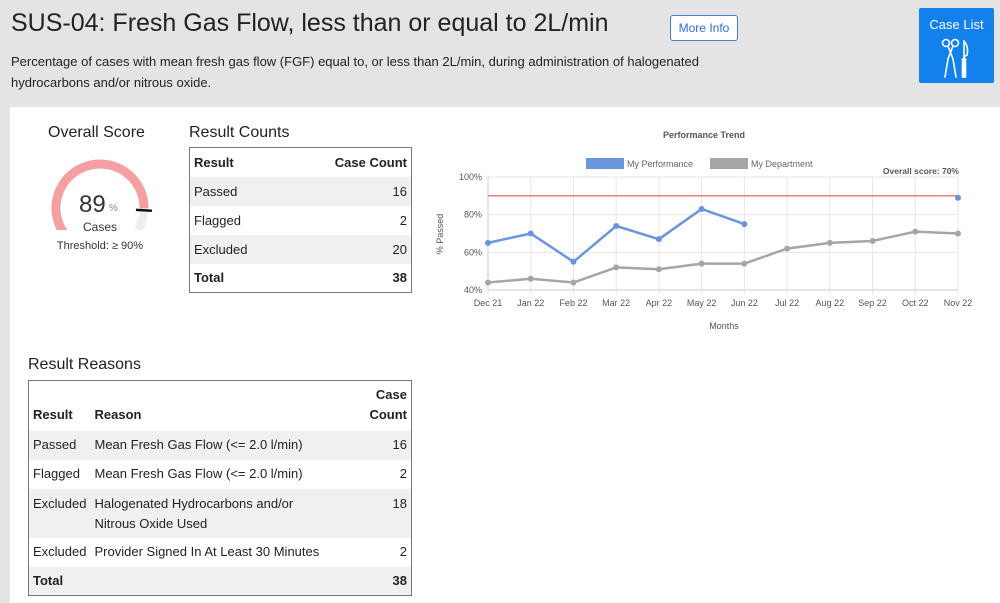 This screenshot has width=1000, height=603. Describe the element at coordinates (872, 303) in the screenshot. I see `x-tick-label: Sep 22` at that location.